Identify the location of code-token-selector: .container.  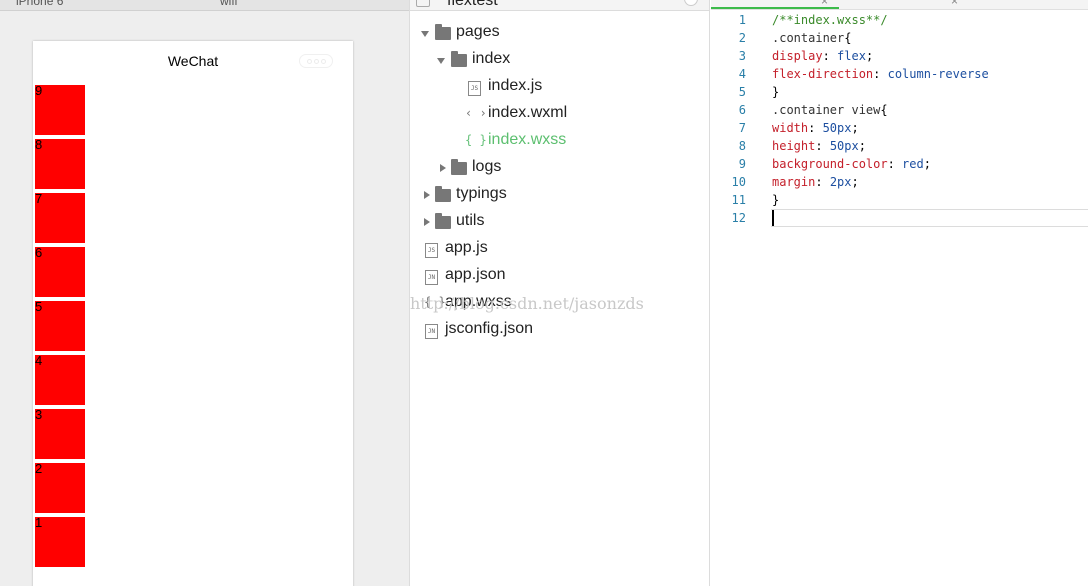
(808, 38).